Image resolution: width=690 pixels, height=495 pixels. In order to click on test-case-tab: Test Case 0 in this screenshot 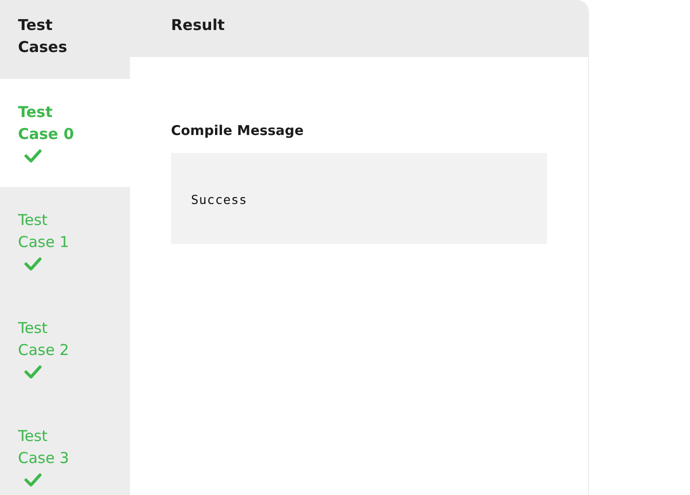, I will do `click(65, 133)`.